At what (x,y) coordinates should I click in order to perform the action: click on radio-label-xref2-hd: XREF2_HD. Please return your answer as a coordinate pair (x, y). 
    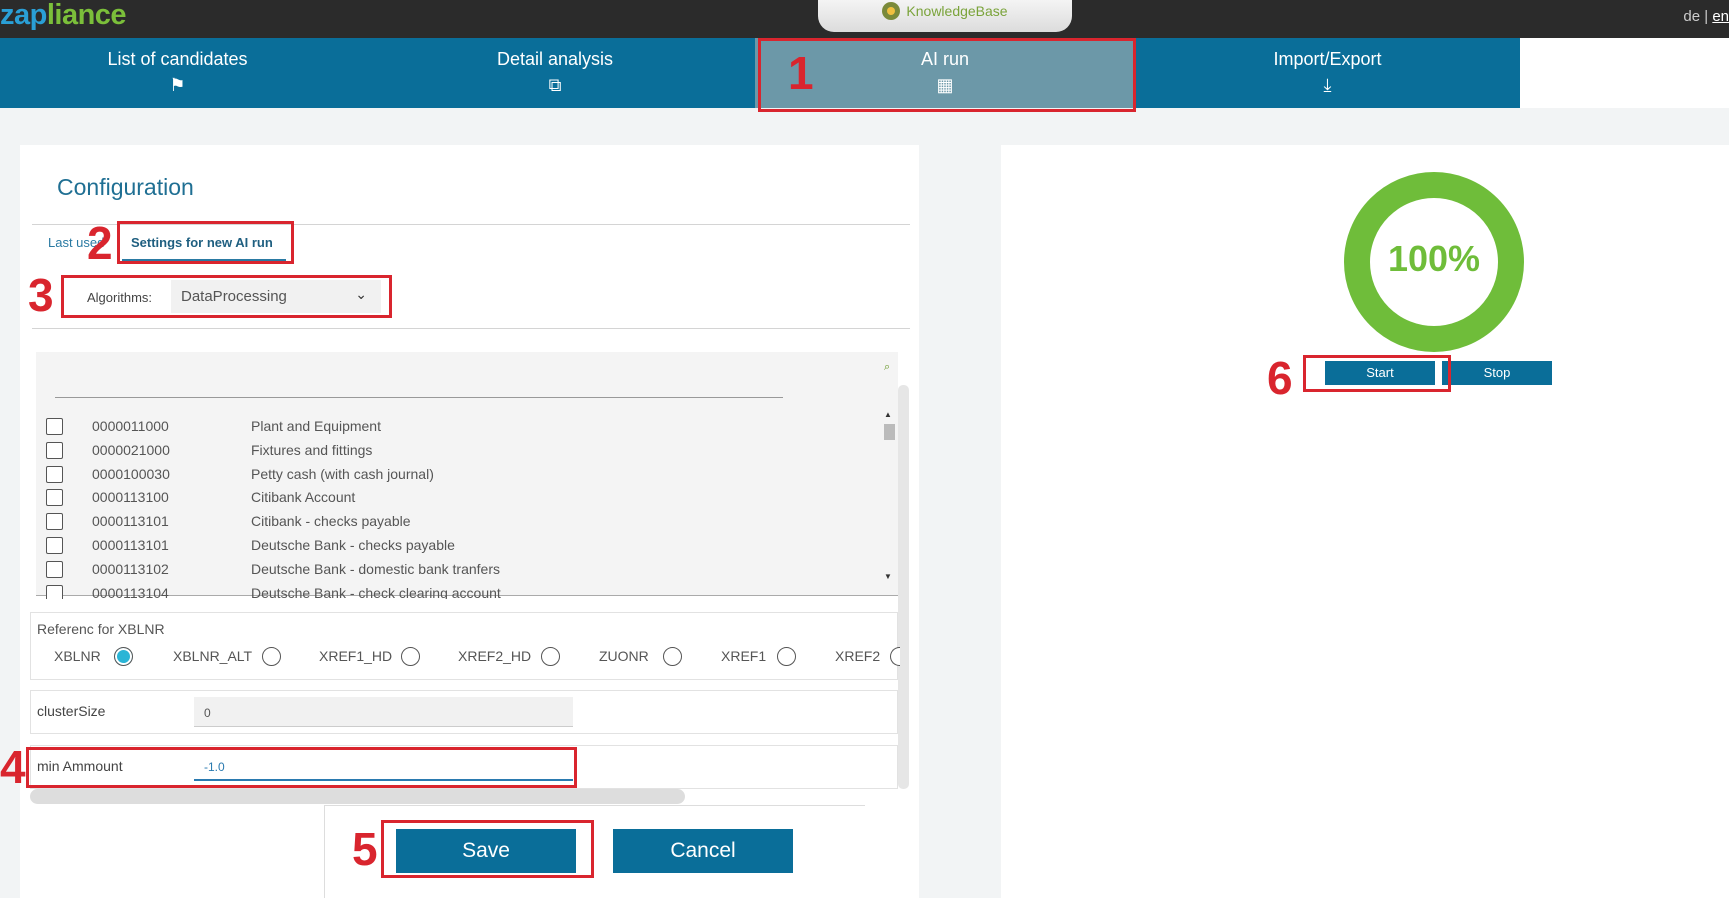
    Looking at the image, I should click on (495, 656).